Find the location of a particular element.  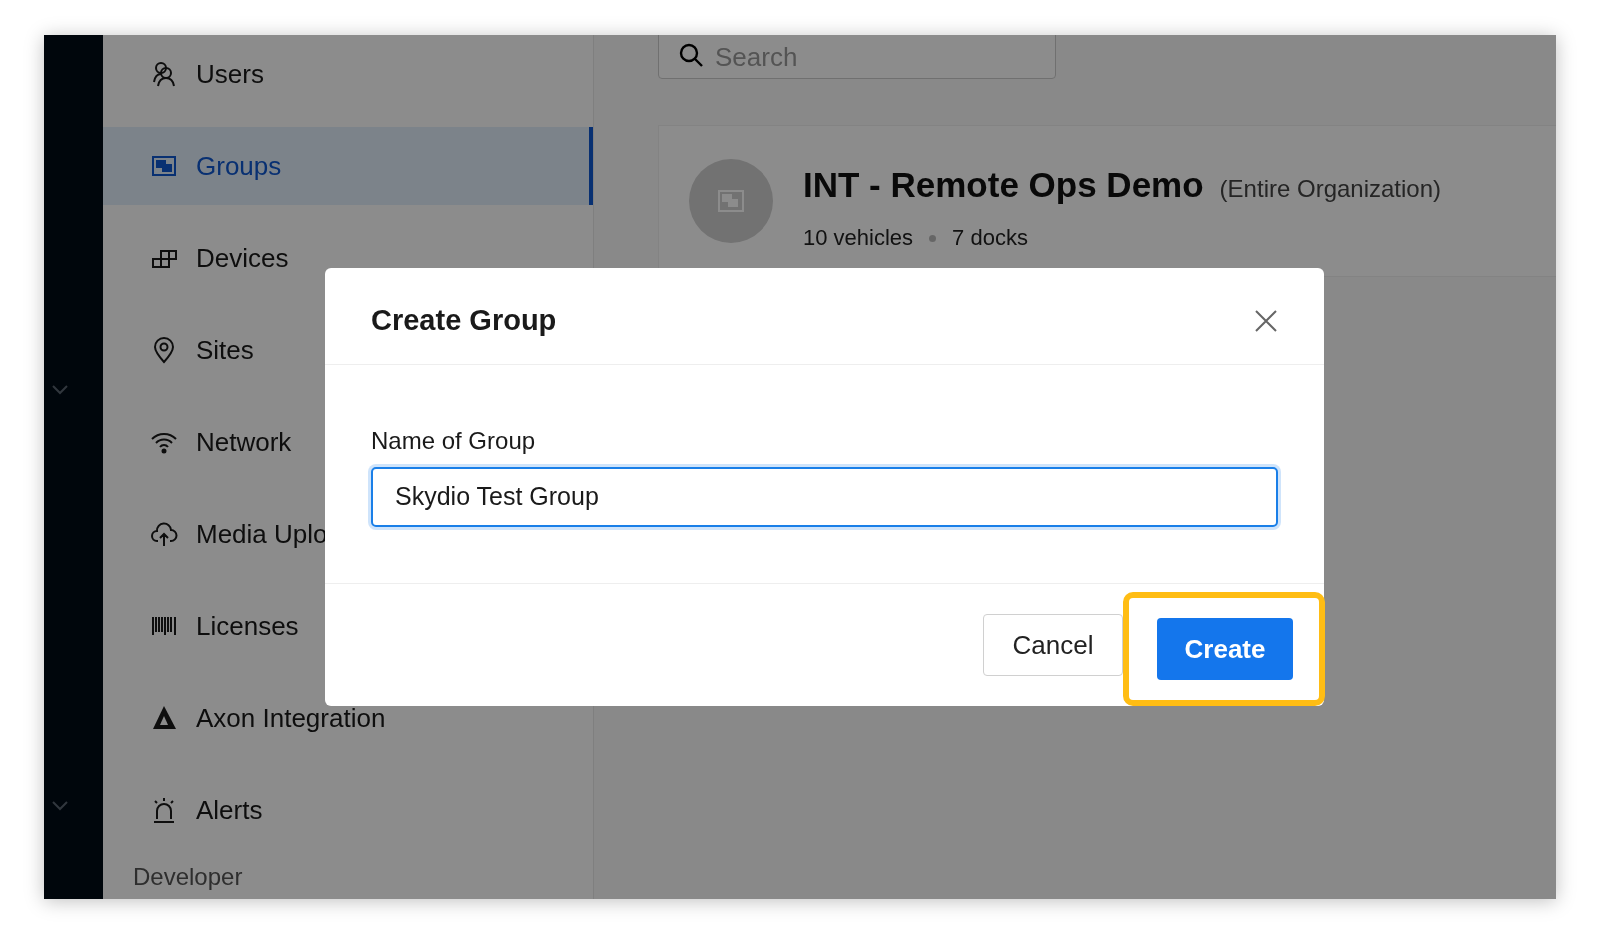

group-scope: (Entire Organization) is located at coordinates (1330, 189).